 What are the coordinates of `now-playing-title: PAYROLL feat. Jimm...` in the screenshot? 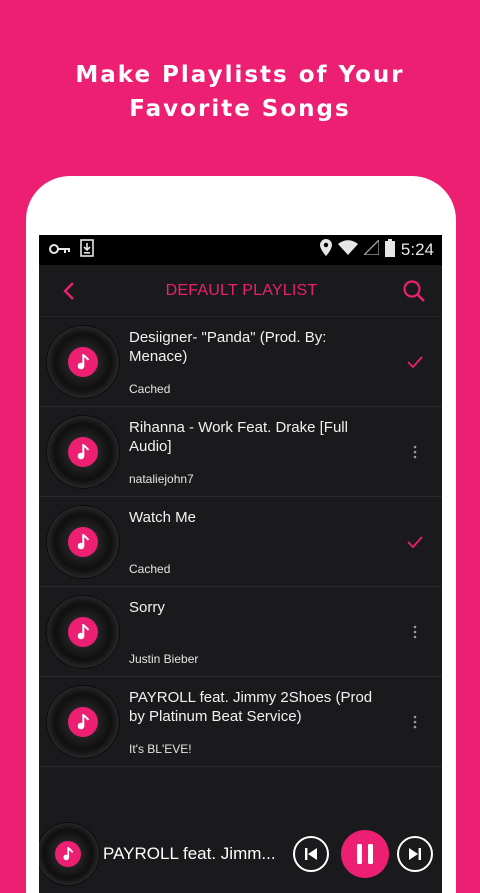 It's located at (195, 854).